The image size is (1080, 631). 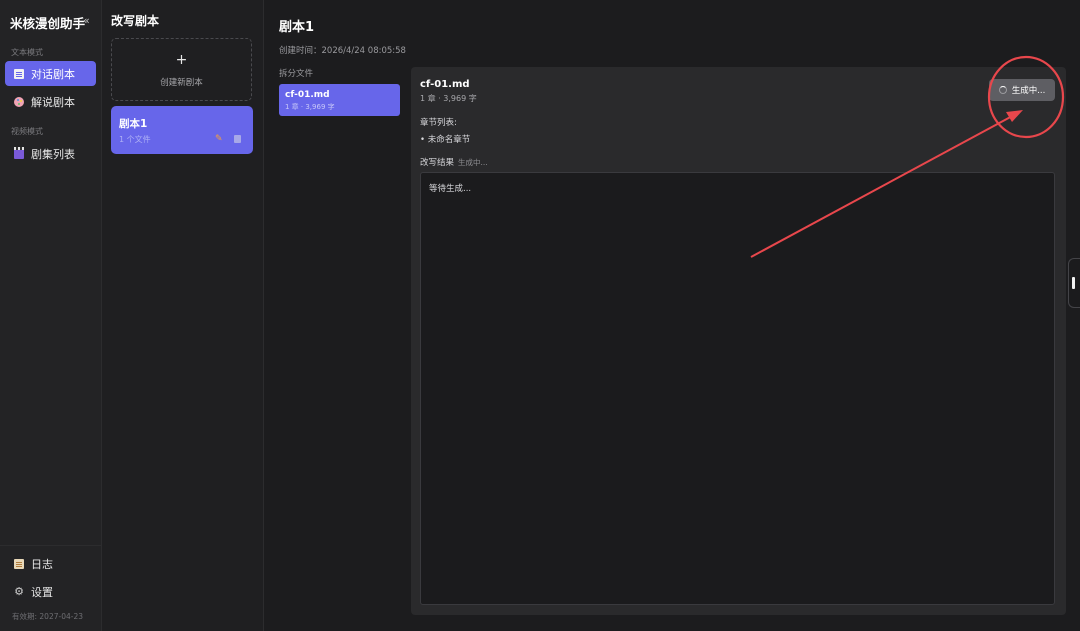 I want to click on page-title: 剧本1, so click(x=297, y=27).